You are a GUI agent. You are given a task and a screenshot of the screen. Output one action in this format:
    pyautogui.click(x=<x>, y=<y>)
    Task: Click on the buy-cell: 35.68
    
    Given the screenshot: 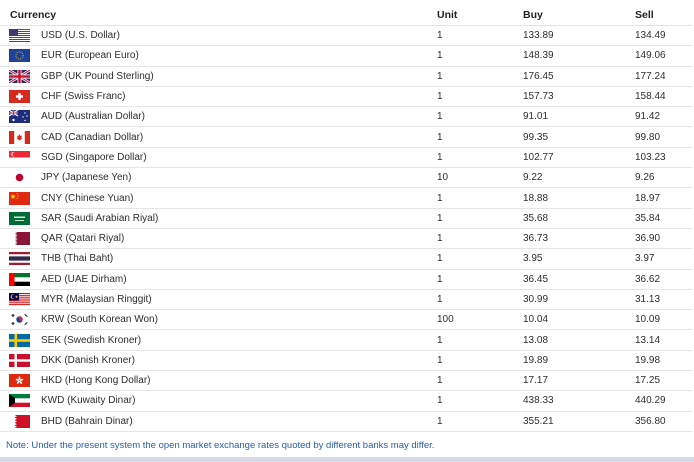 What is the action you would take?
    pyautogui.click(x=536, y=218)
    